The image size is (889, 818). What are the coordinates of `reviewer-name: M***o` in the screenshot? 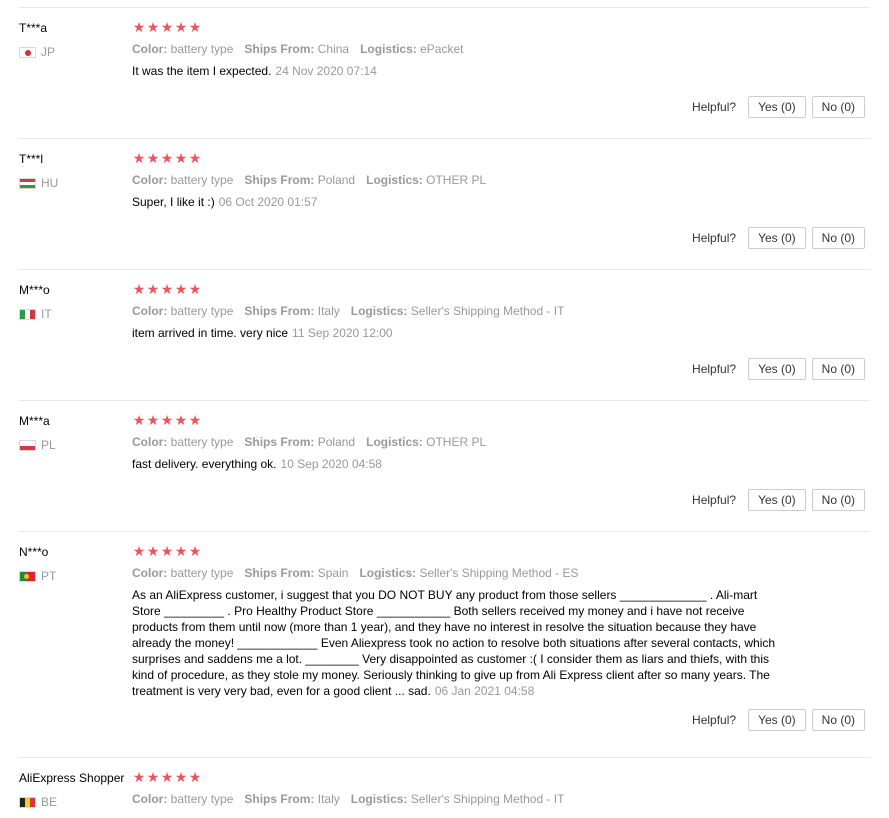 It's located at (34, 290).